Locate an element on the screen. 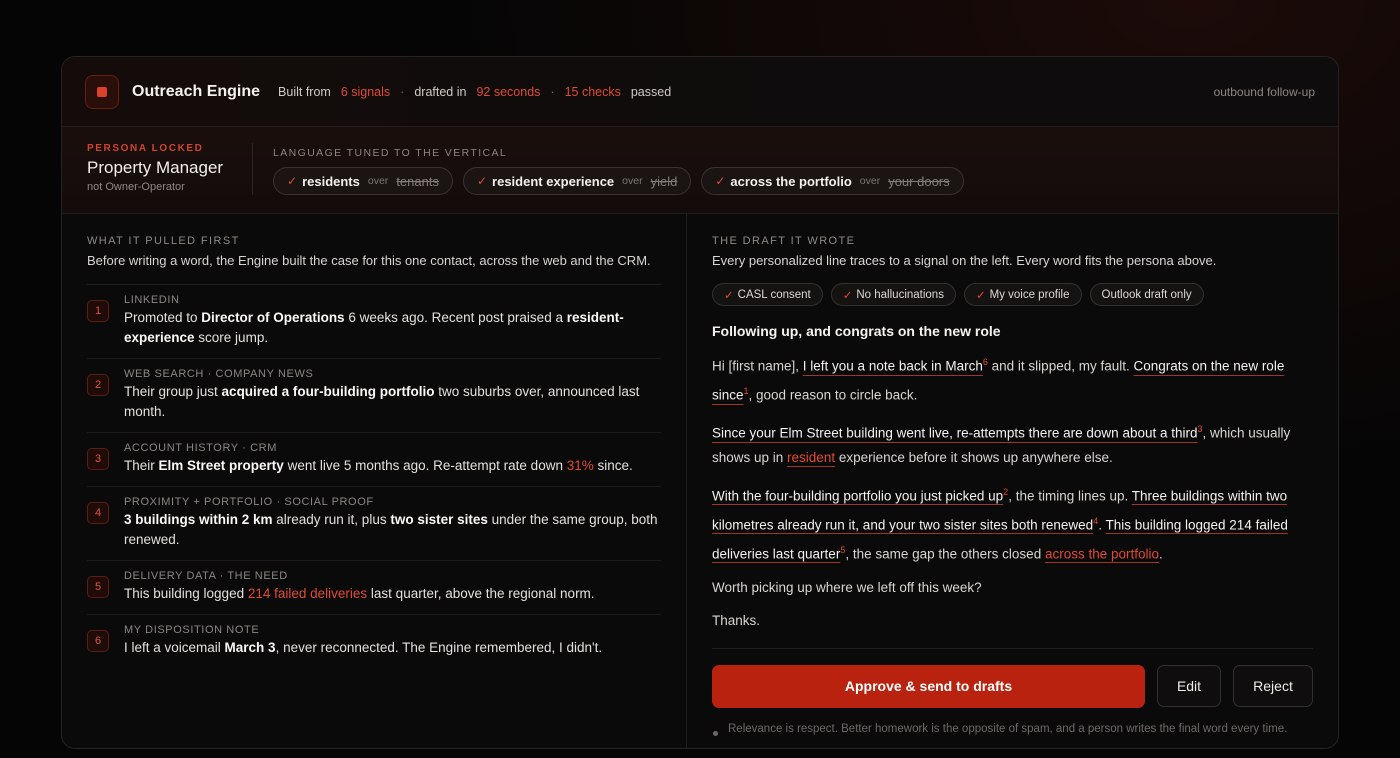  passed-label: passed is located at coordinates (651, 91).